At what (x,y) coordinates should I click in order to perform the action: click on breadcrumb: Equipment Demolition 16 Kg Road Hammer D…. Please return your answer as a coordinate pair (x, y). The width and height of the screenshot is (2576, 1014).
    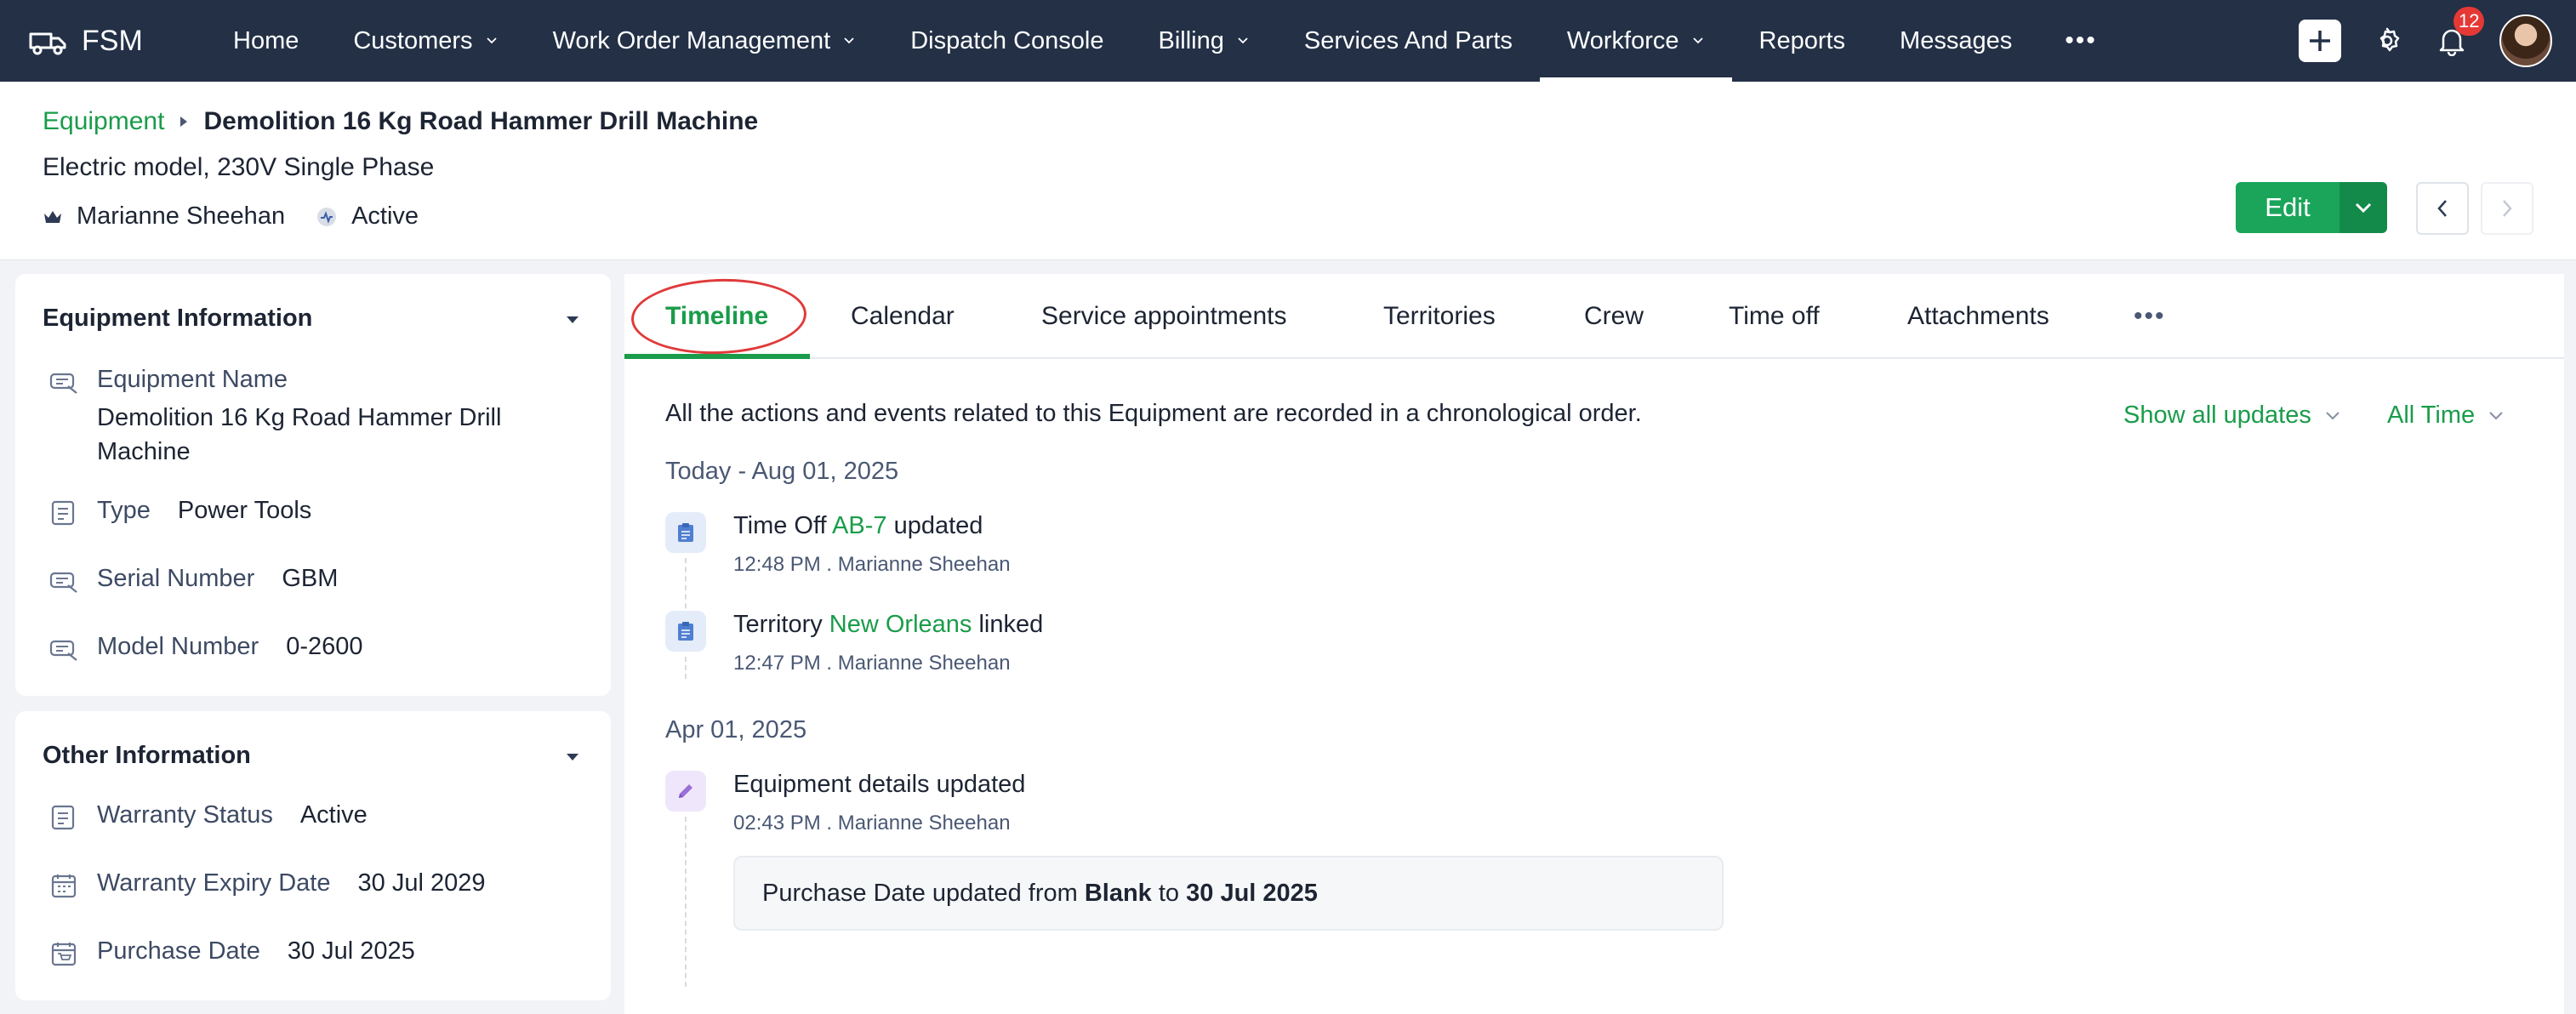
    Looking at the image, I should click on (401, 121).